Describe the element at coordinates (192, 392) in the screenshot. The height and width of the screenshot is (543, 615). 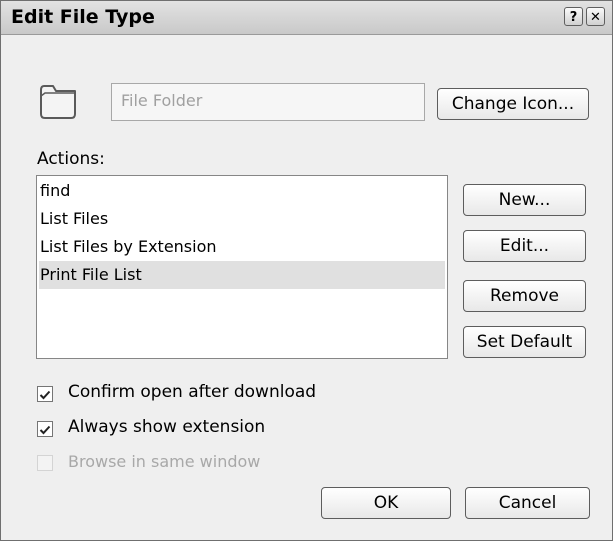
I see `confirm-open-label: Confirm open after download` at that location.